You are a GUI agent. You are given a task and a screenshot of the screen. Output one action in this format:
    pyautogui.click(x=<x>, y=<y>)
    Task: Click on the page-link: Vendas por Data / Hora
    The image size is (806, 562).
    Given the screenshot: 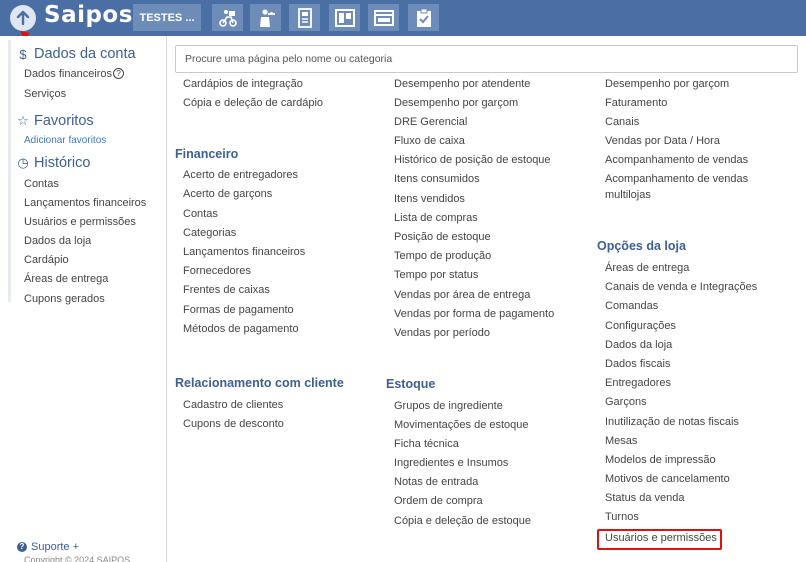 What is the action you would take?
    pyautogui.click(x=662, y=141)
    